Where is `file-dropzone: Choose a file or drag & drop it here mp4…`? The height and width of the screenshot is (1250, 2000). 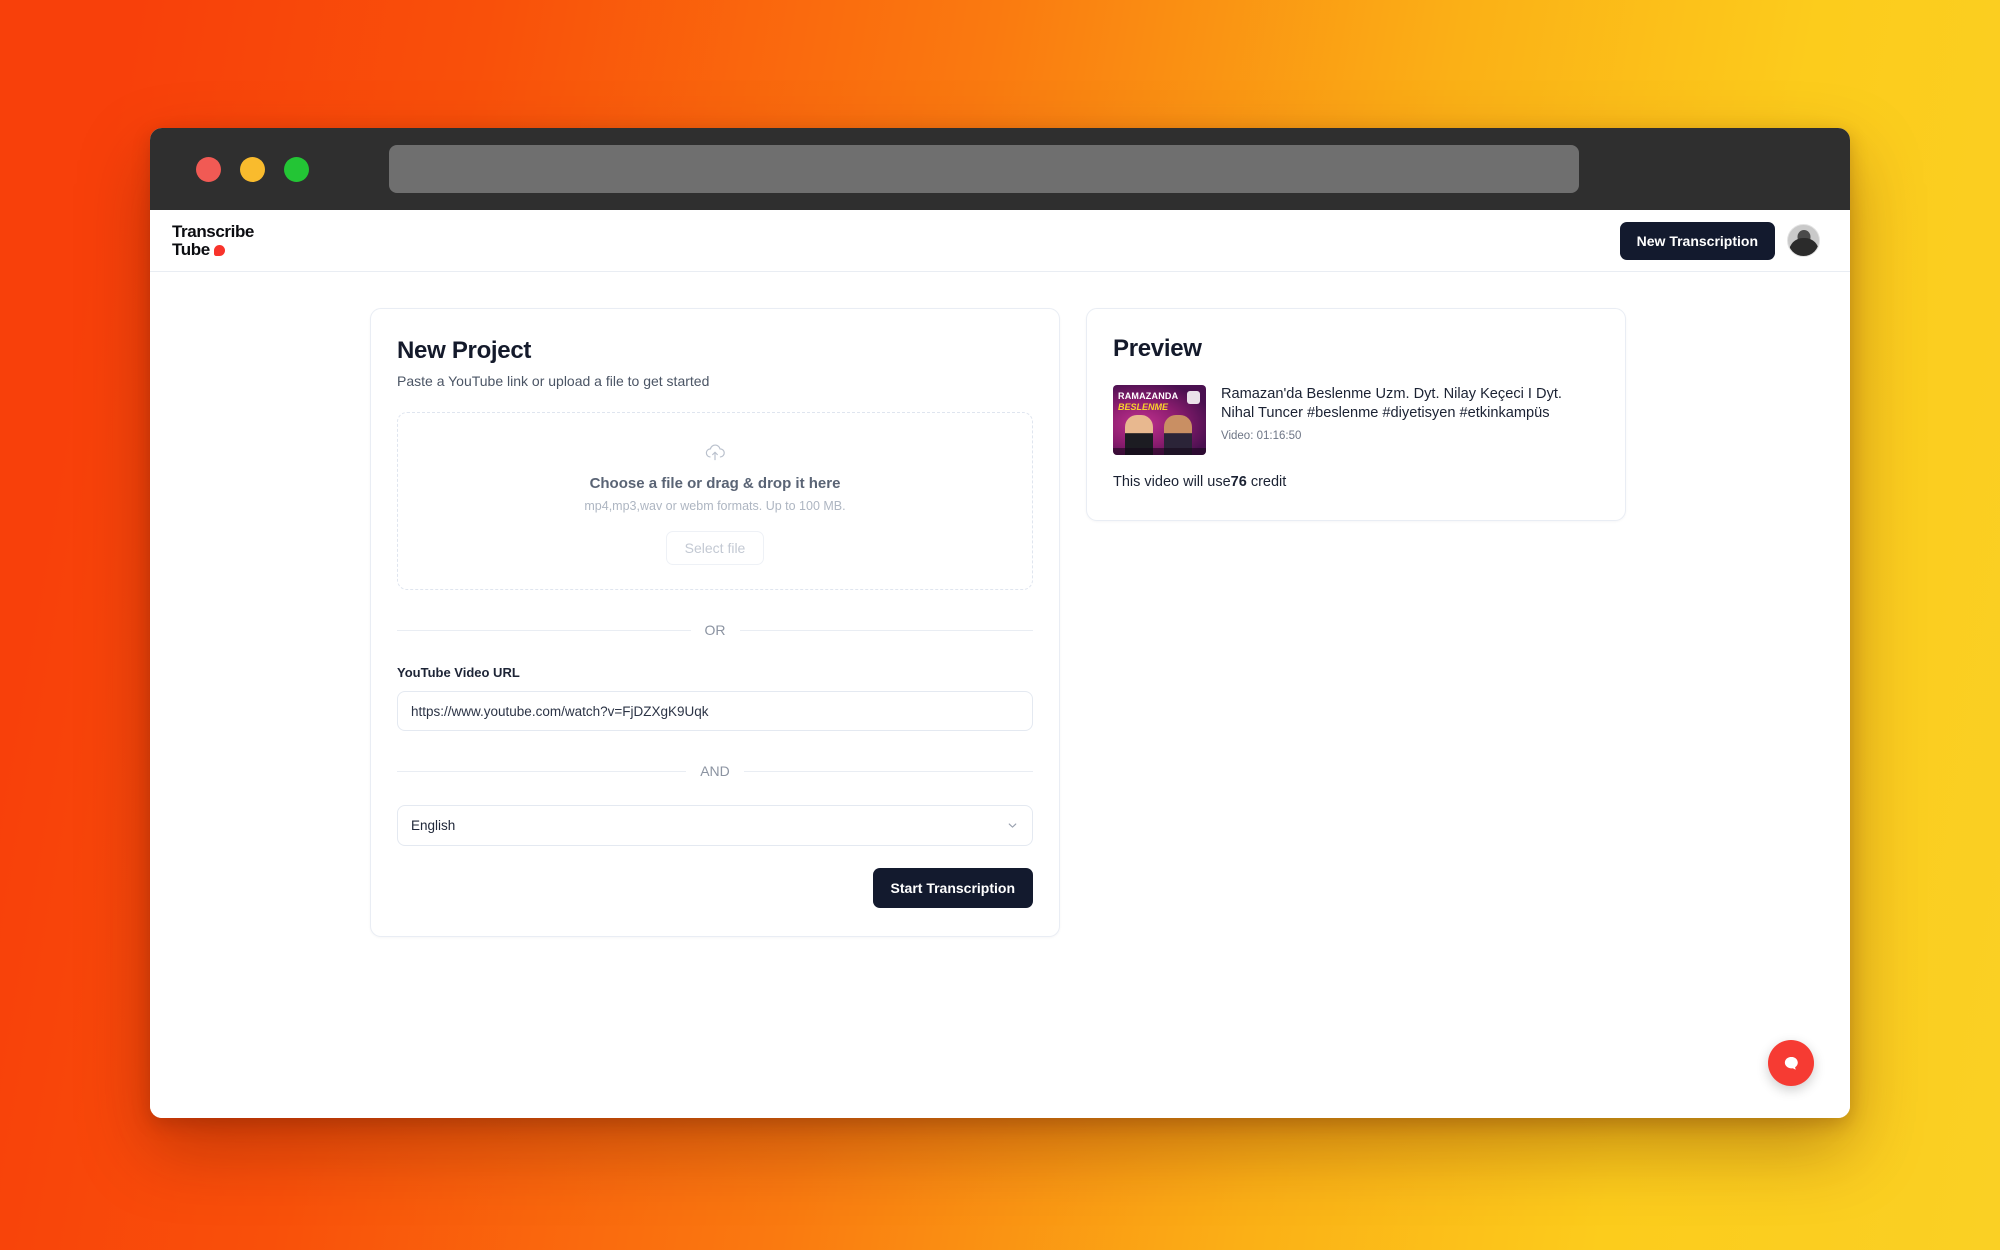
file-dropzone: Choose a file or drag & drop it here mp4… is located at coordinates (715, 501).